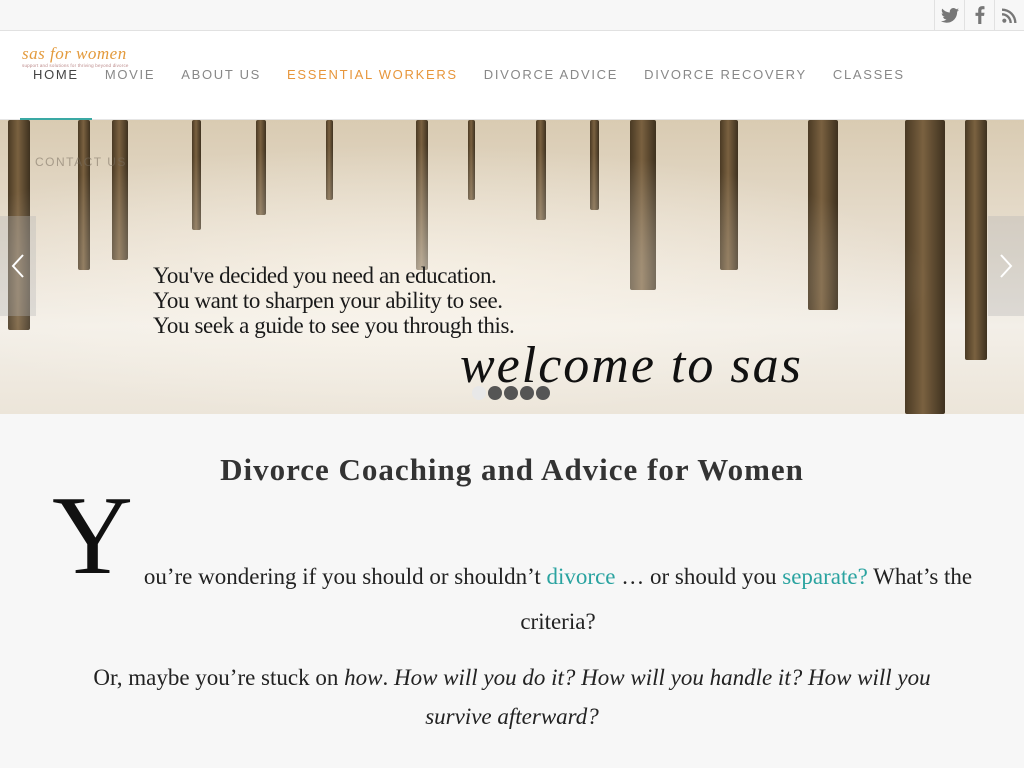 The width and height of the screenshot is (1024, 768). What do you see at coordinates (92, 536) in the screenshot?
I see `dropcap: Y` at bounding box center [92, 536].